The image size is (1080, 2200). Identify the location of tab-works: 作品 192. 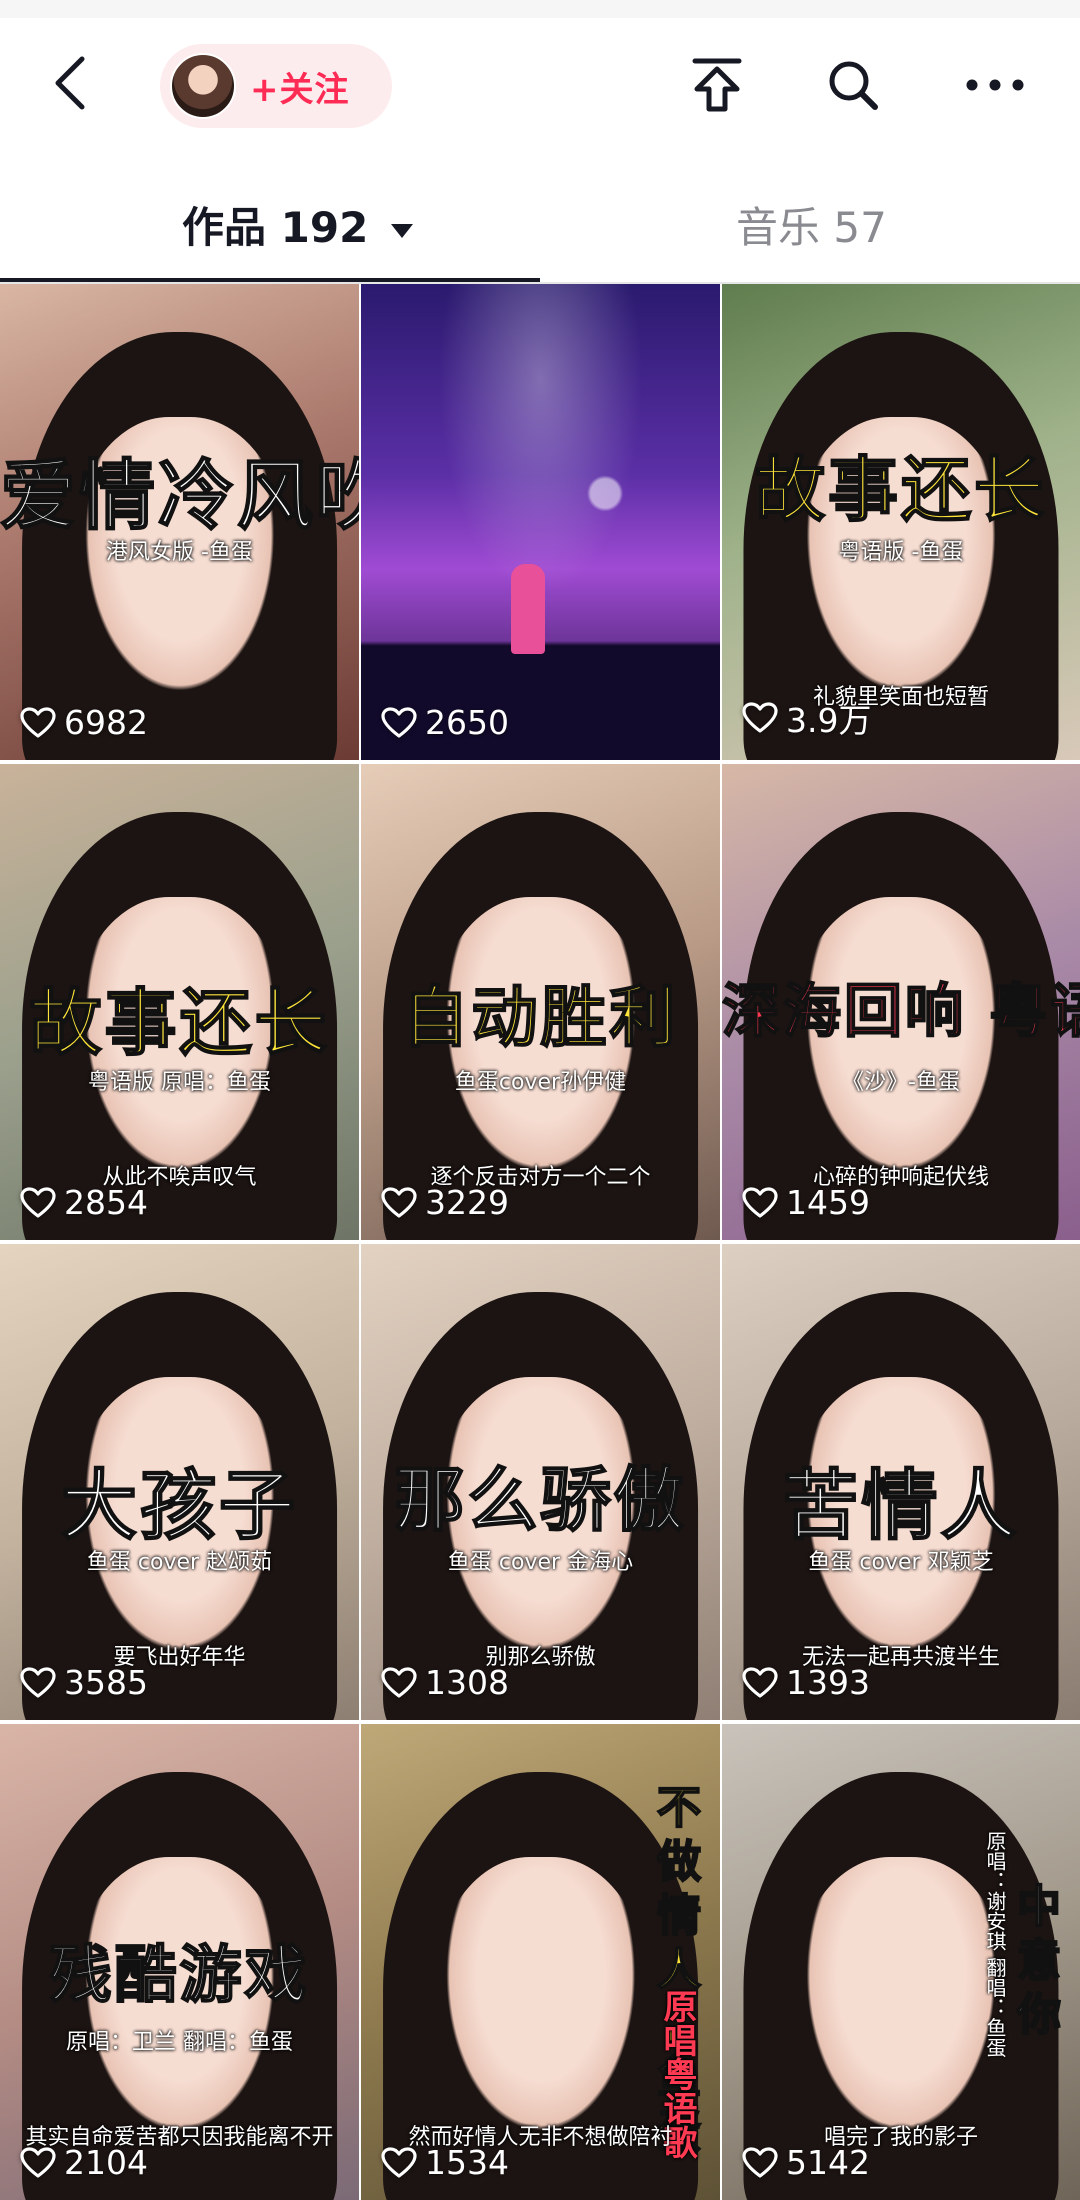
(298, 224).